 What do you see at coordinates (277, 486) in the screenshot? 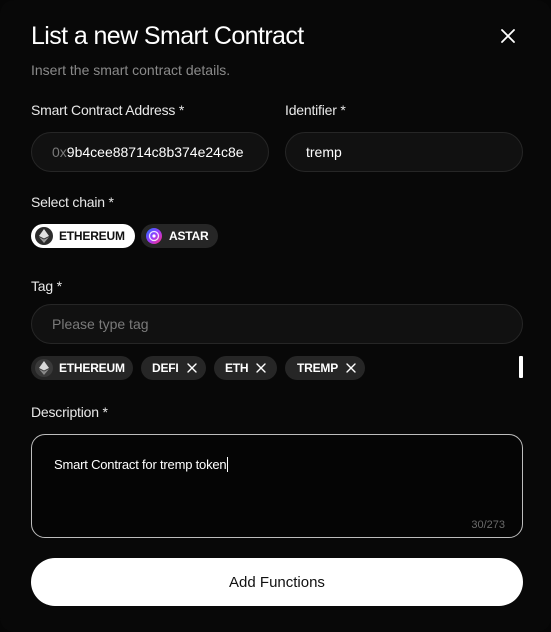
I see `description-textarea: Smart Contract for tremp token 30/273` at bounding box center [277, 486].